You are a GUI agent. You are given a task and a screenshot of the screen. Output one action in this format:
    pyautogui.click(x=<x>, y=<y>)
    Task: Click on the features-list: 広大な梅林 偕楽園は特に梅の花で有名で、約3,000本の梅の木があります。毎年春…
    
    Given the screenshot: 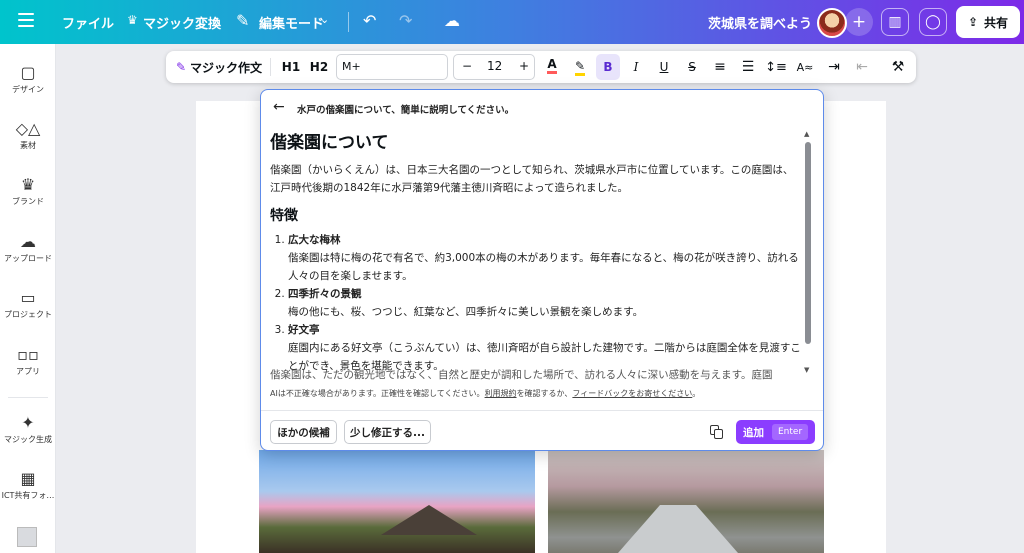 What is the action you would take?
    pyautogui.click(x=536, y=303)
    